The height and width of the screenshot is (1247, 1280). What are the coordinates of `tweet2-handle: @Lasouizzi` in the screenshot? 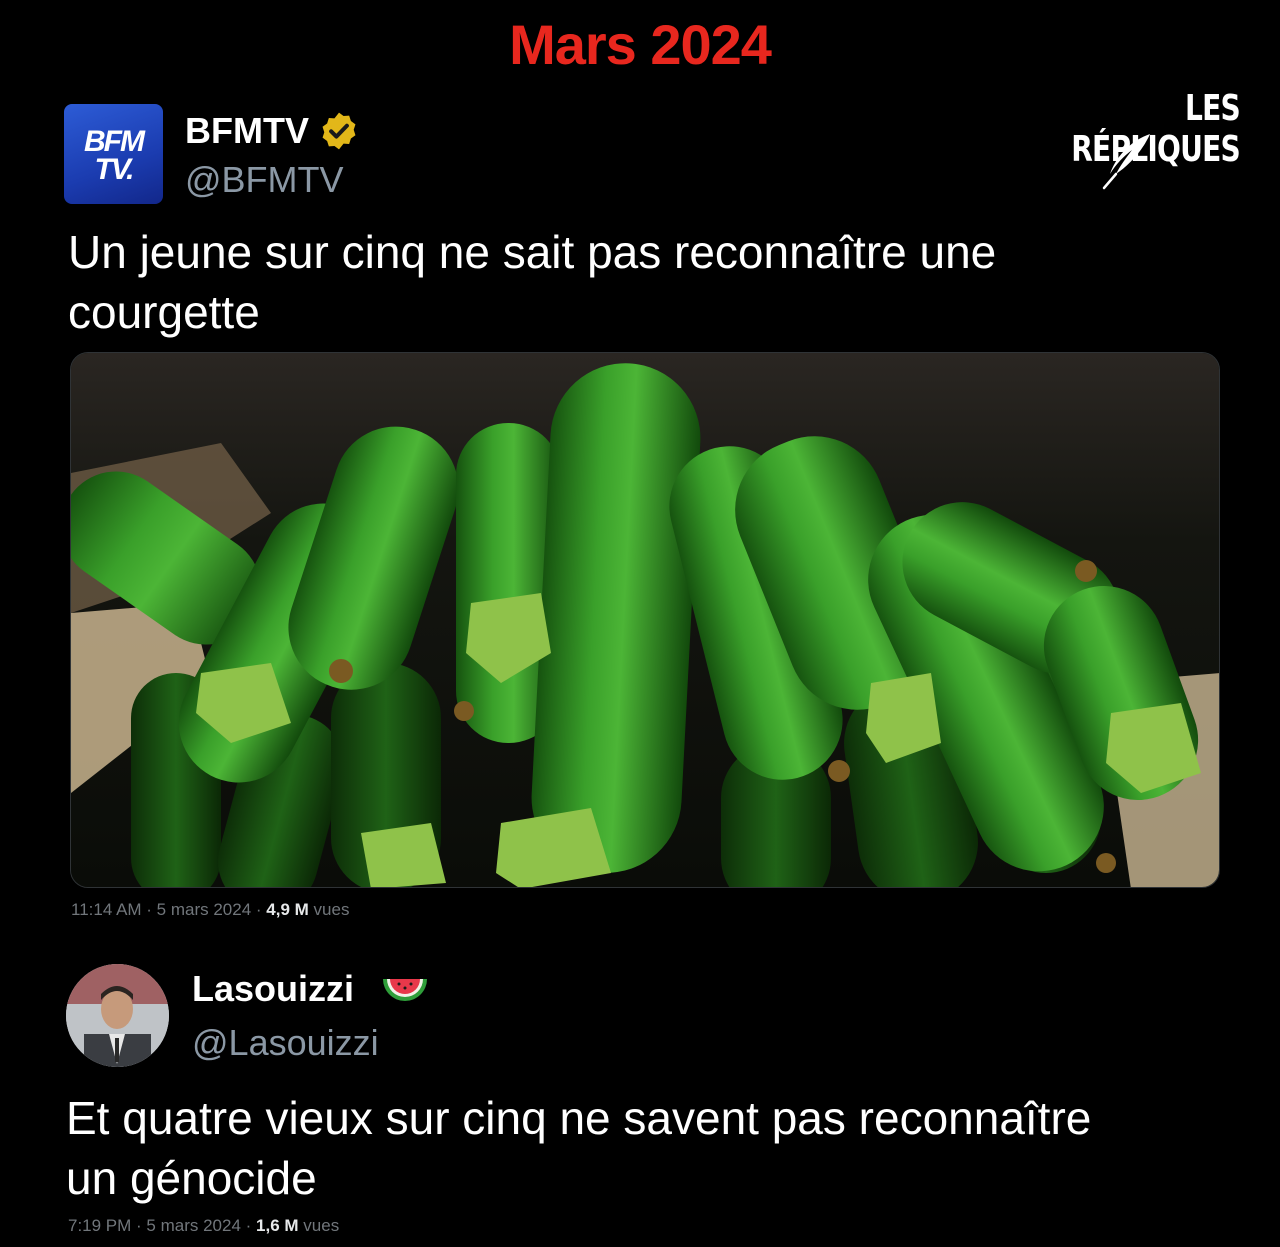 It's located at (285, 1043).